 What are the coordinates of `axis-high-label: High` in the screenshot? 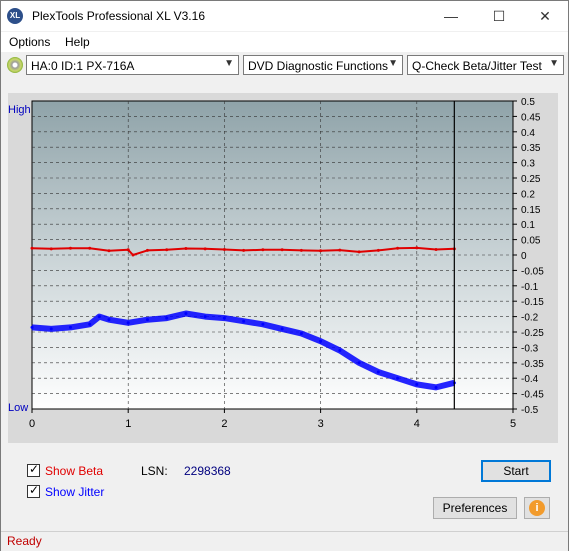 It's located at (19, 110).